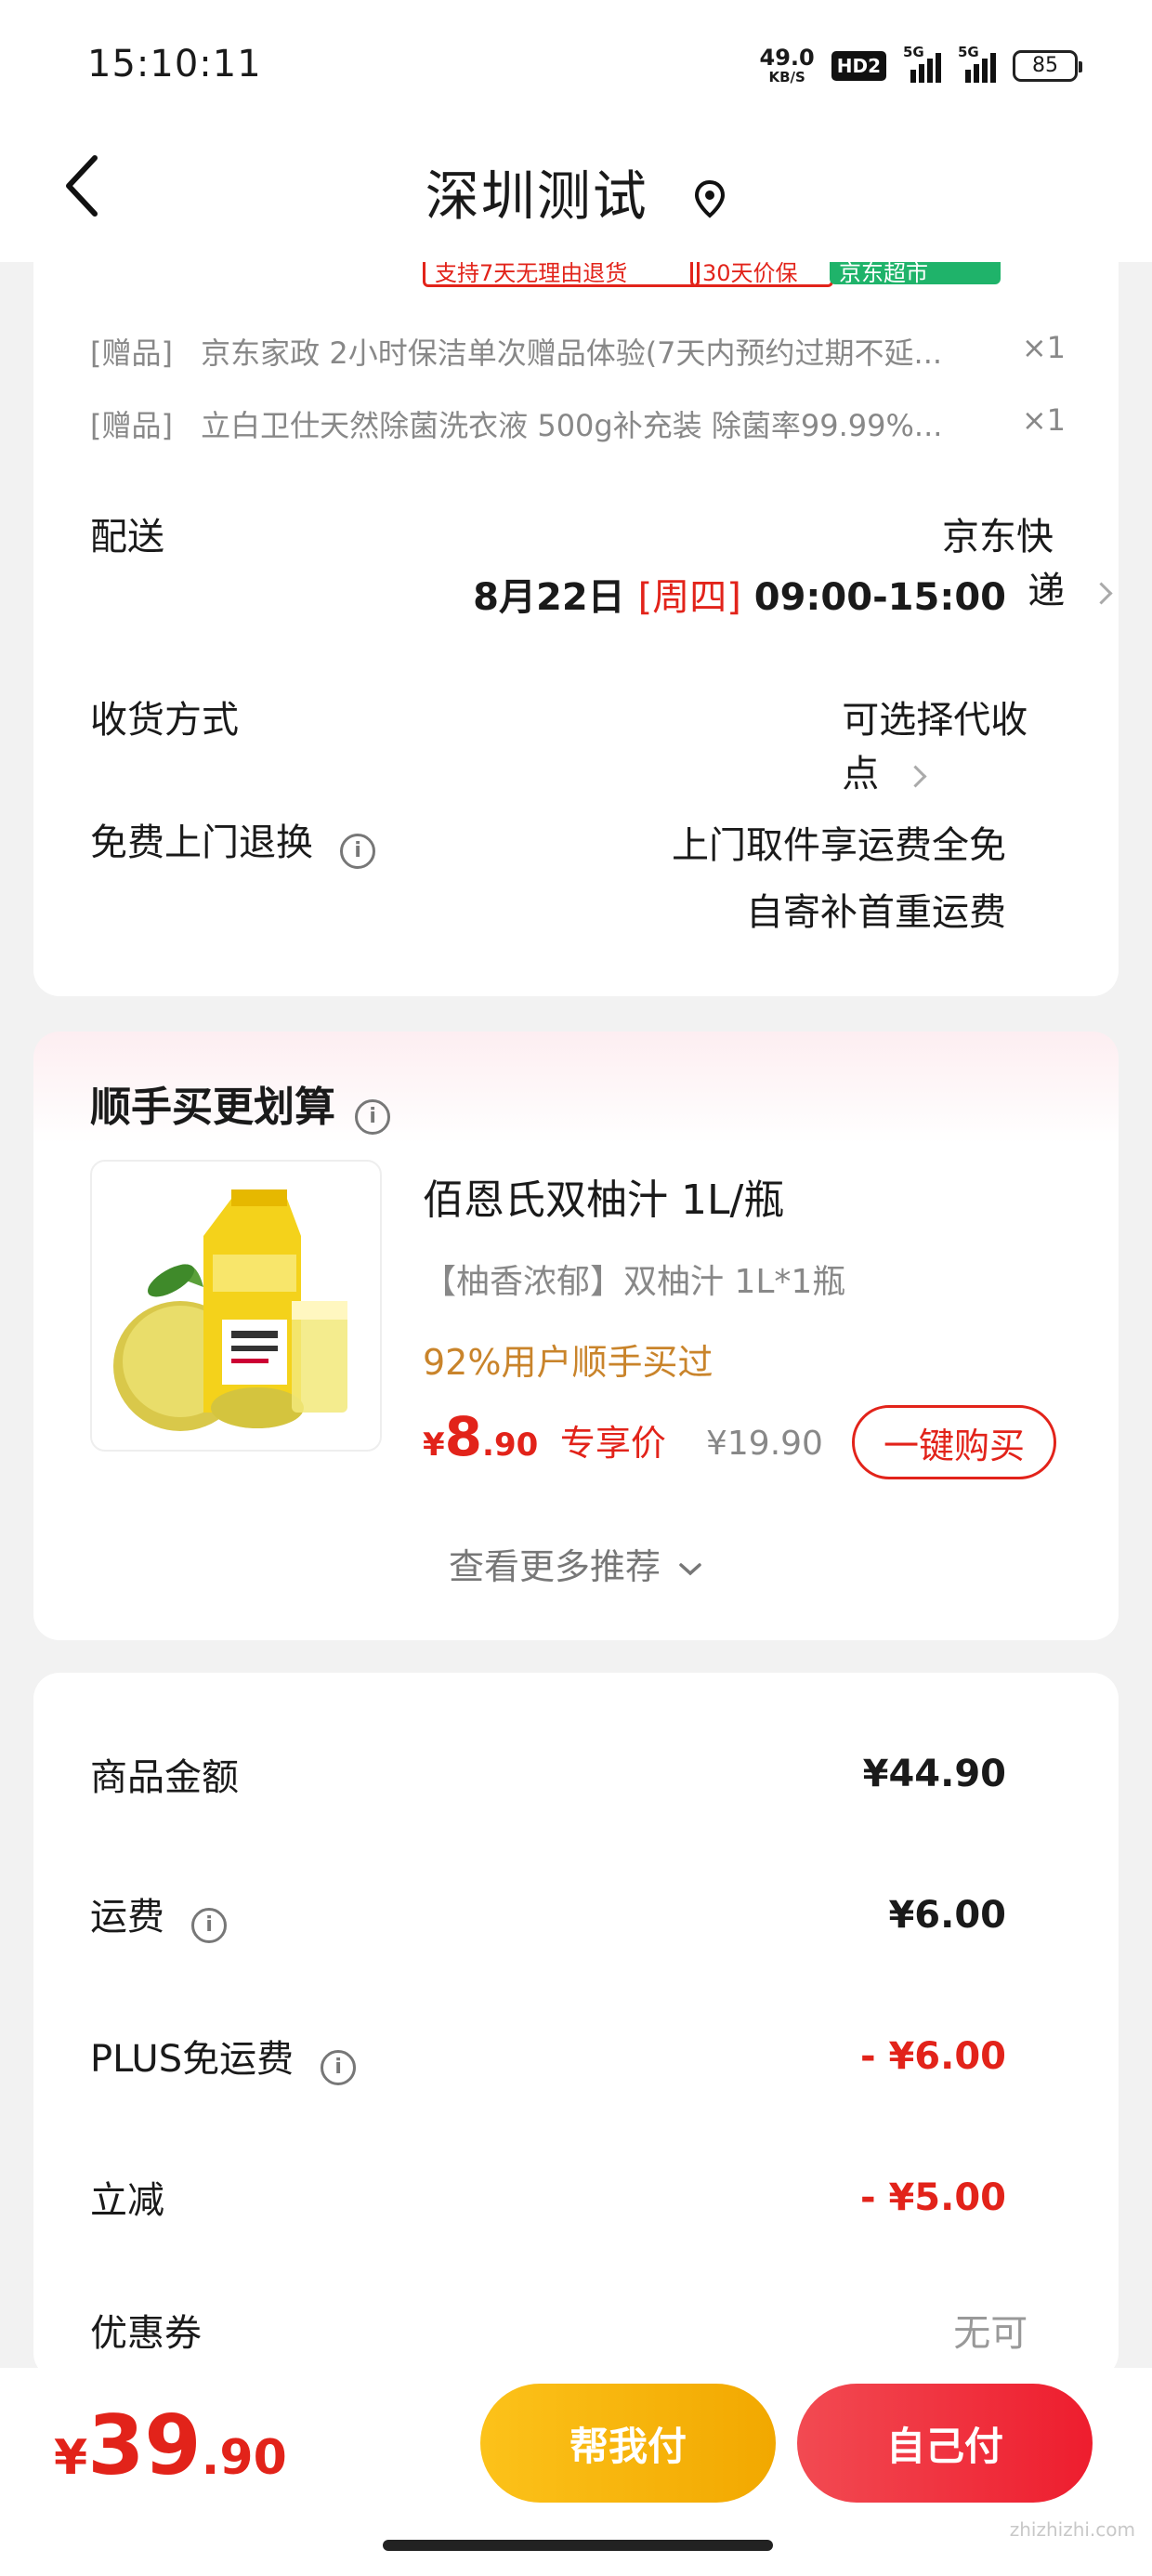  I want to click on product-image, so click(236, 1306).